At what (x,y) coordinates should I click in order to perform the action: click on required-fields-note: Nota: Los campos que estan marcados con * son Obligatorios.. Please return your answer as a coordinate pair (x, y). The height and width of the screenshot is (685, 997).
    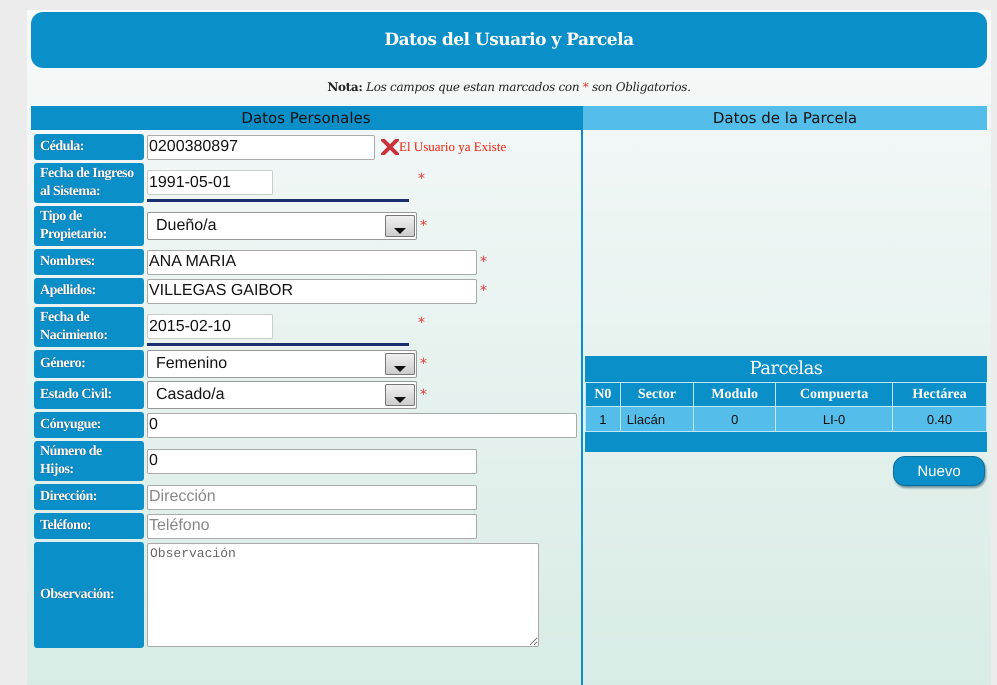
    Looking at the image, I should click on (509, 87).